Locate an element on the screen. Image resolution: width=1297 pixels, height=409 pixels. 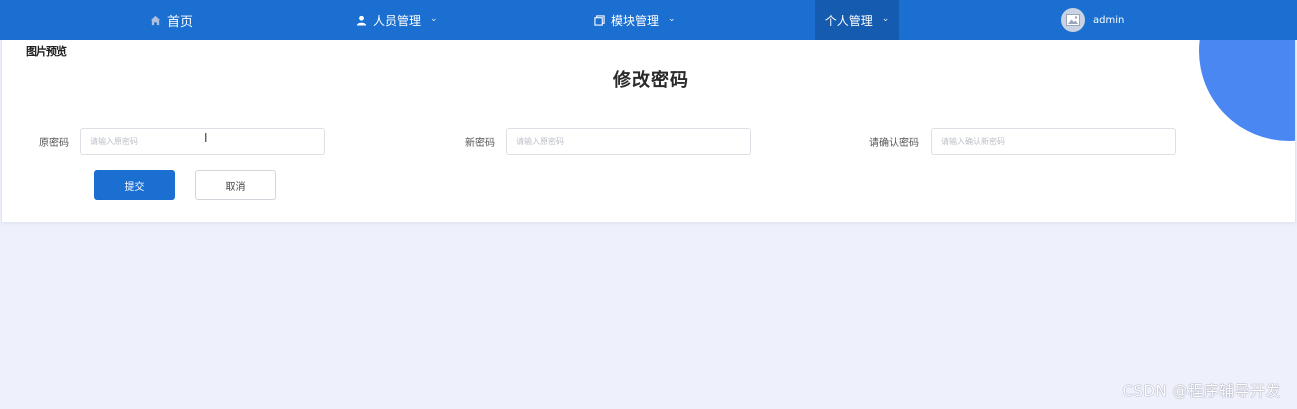
page-title: 修改密码 is located at coordinates (651, 80).